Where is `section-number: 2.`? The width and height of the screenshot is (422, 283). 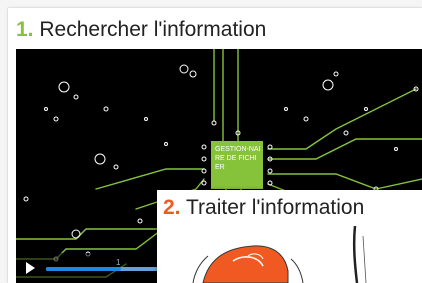
section-number: 2. is located at coordinates (172, 207).